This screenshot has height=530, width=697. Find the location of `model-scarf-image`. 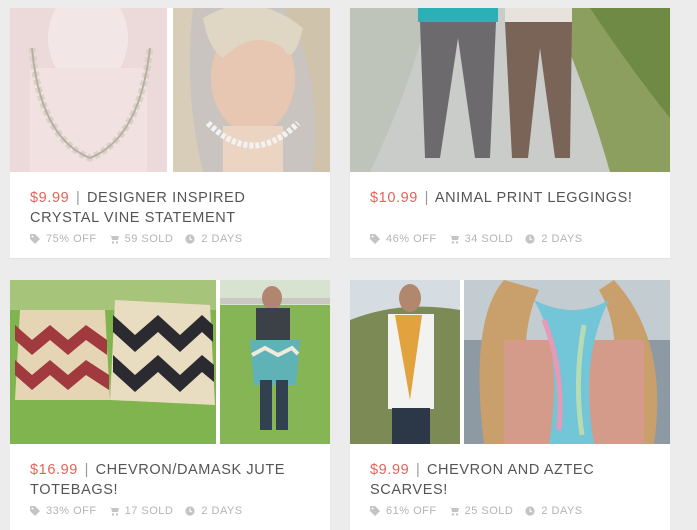

model-scarf-image is located at coordinates (405, 362).